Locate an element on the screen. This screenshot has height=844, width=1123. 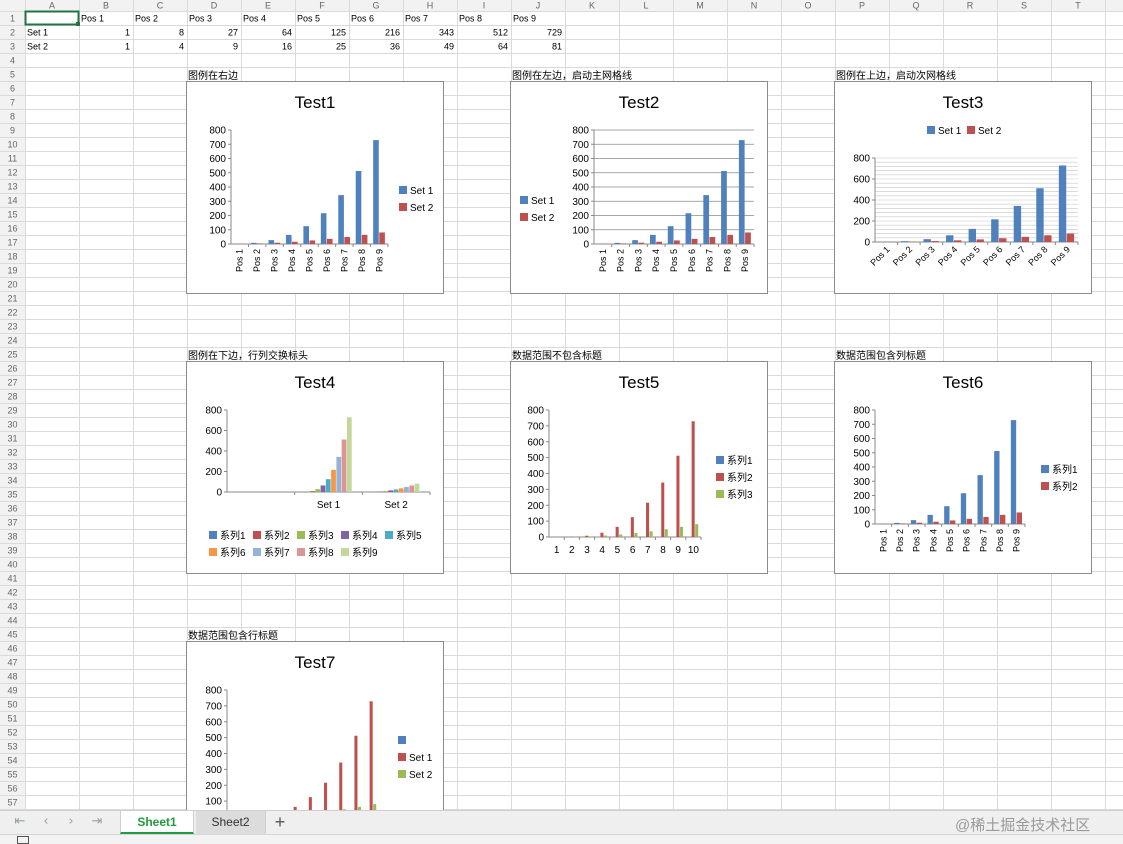
row-header: 13 is located at coordinates (12, 187).